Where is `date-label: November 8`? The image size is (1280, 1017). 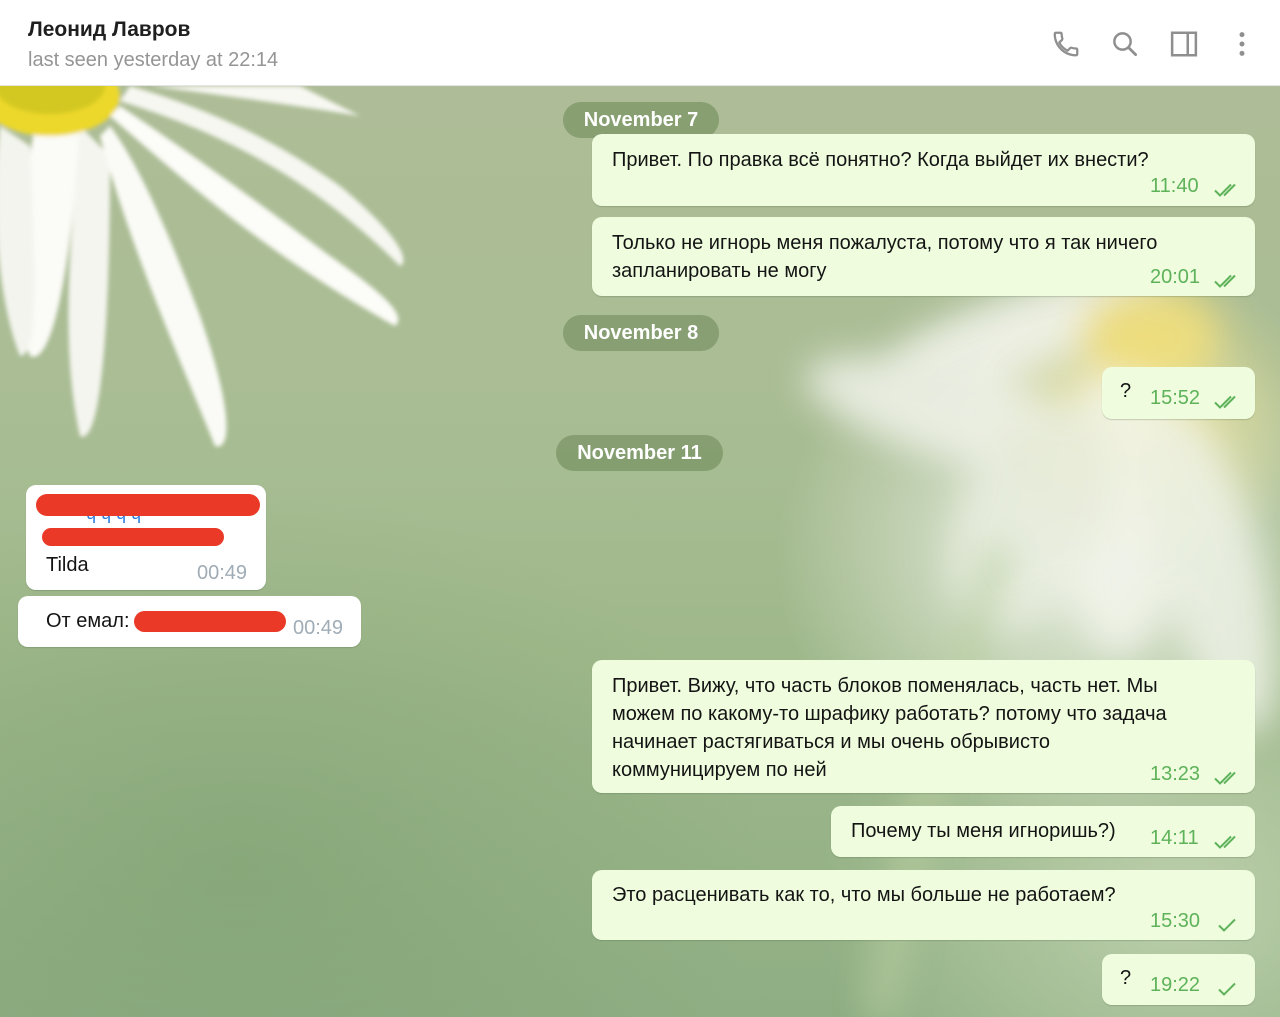
date-label: November 8 is located at coordinates (641, 332).